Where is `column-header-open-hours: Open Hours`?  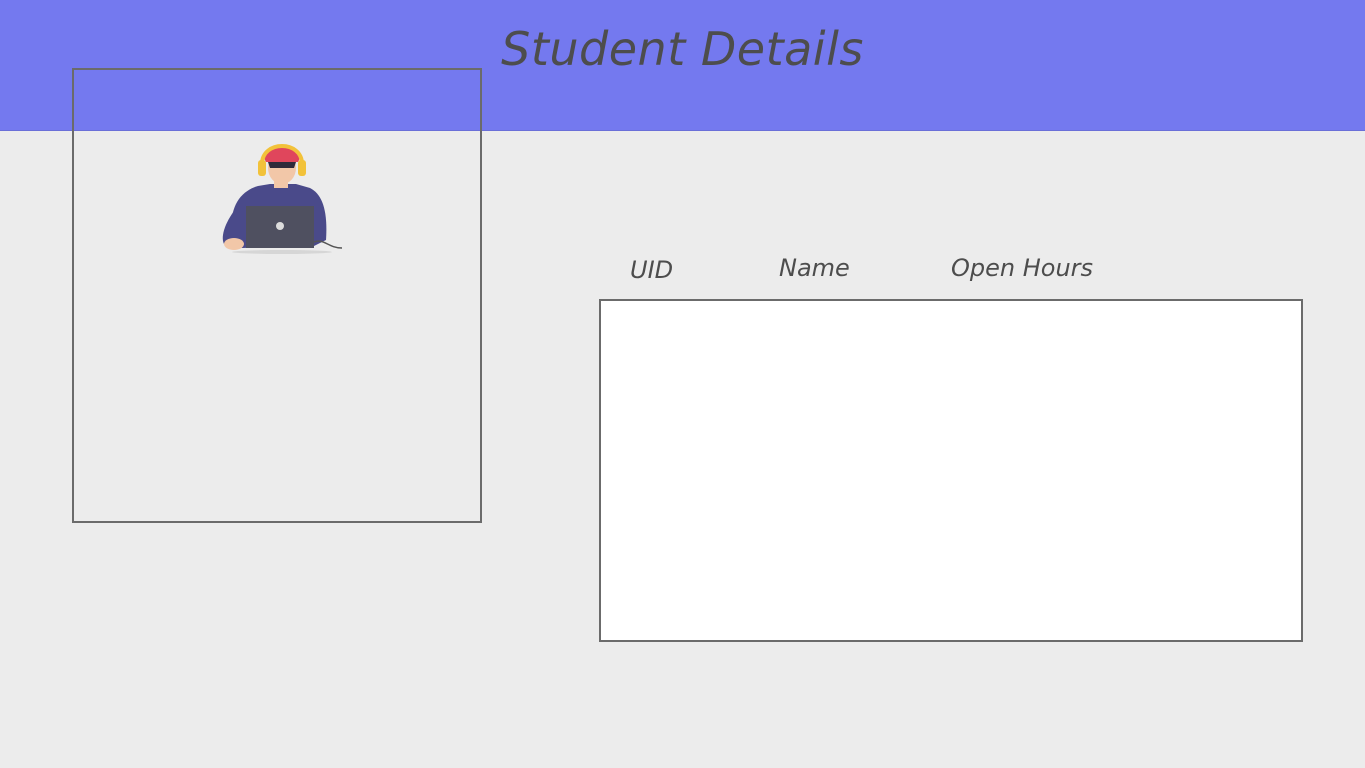 column-header-open-hours: Open Hours is located at coordinates (1022, 268).